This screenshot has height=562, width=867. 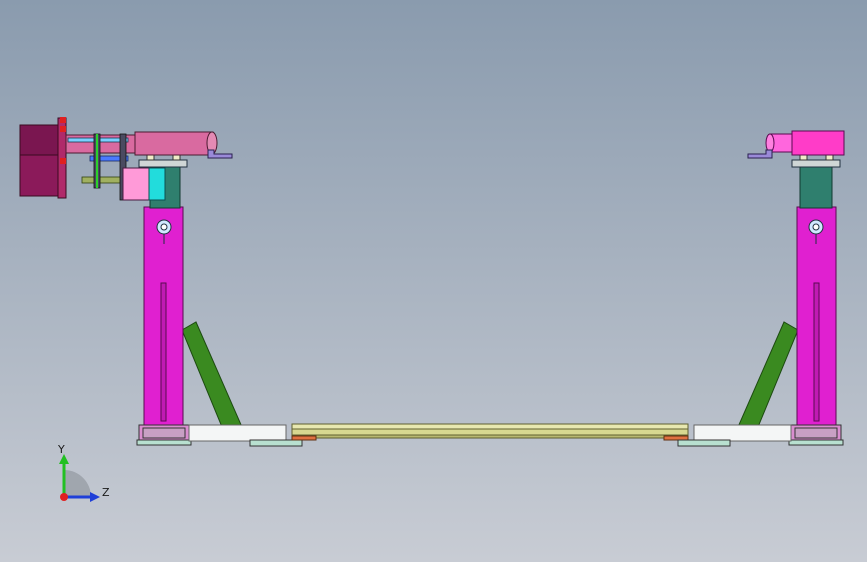 What do you see at coordinates (106, 492) in the screenshot?
I see `z-axis-label: Z` at bounding box center [106, 492].